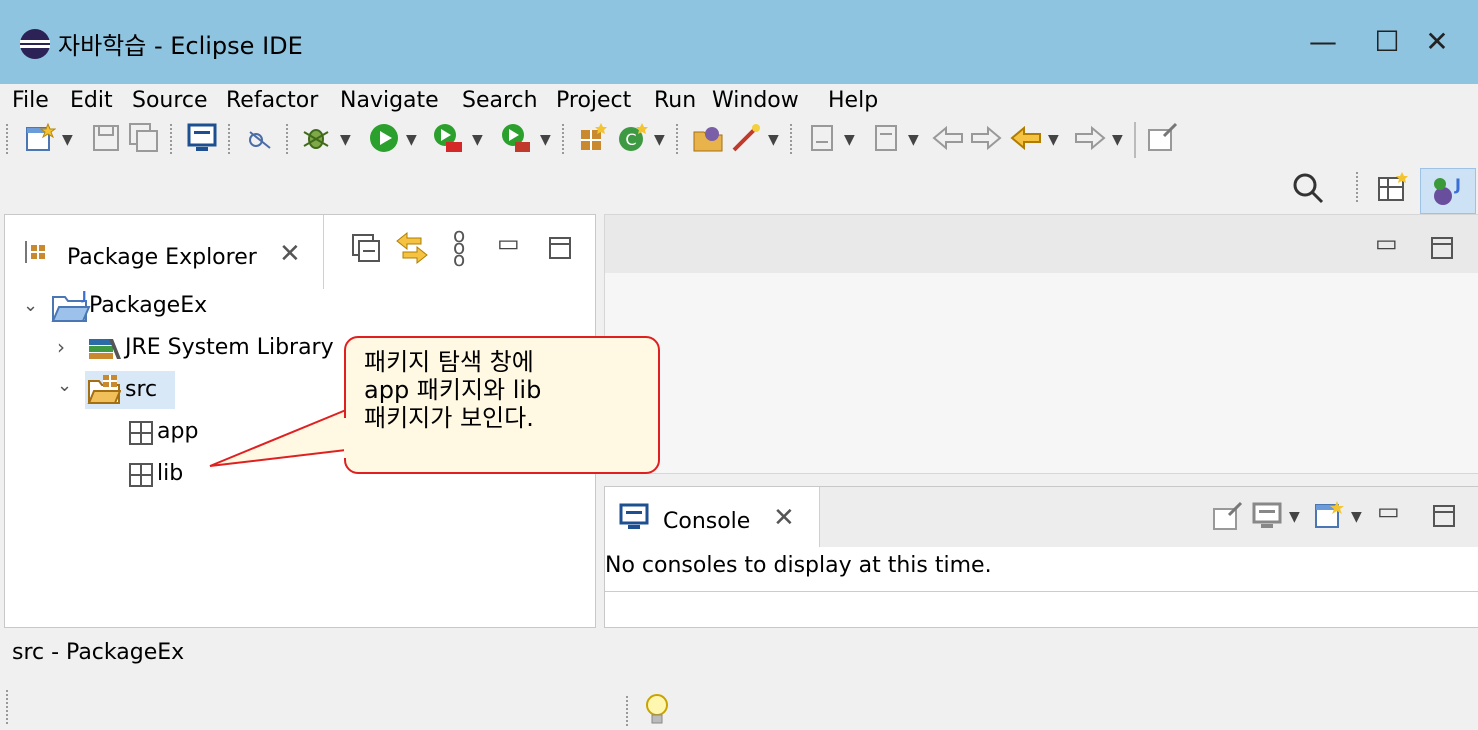  Describe the element at coordinates (1329, 515) in the screenshot. I see `open-console-icon` at that location.